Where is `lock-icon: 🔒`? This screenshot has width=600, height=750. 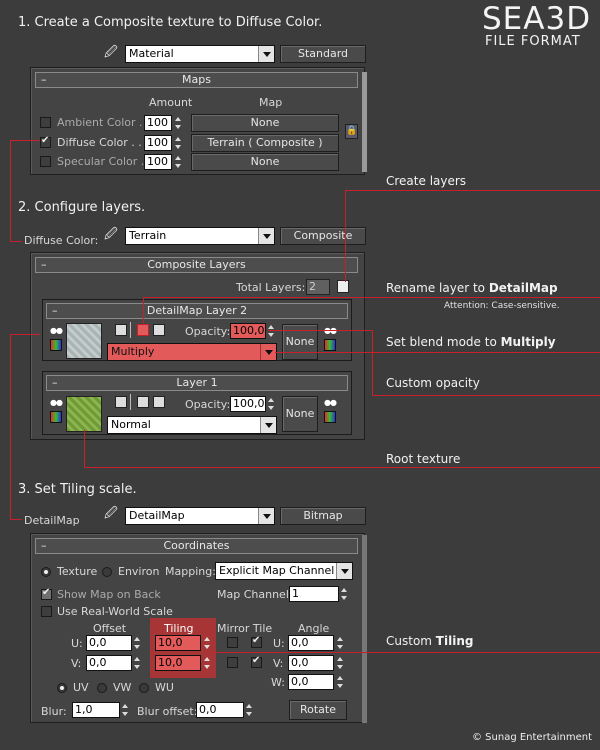 lock-icon: 🔒 is located at coordinates (351, 131).